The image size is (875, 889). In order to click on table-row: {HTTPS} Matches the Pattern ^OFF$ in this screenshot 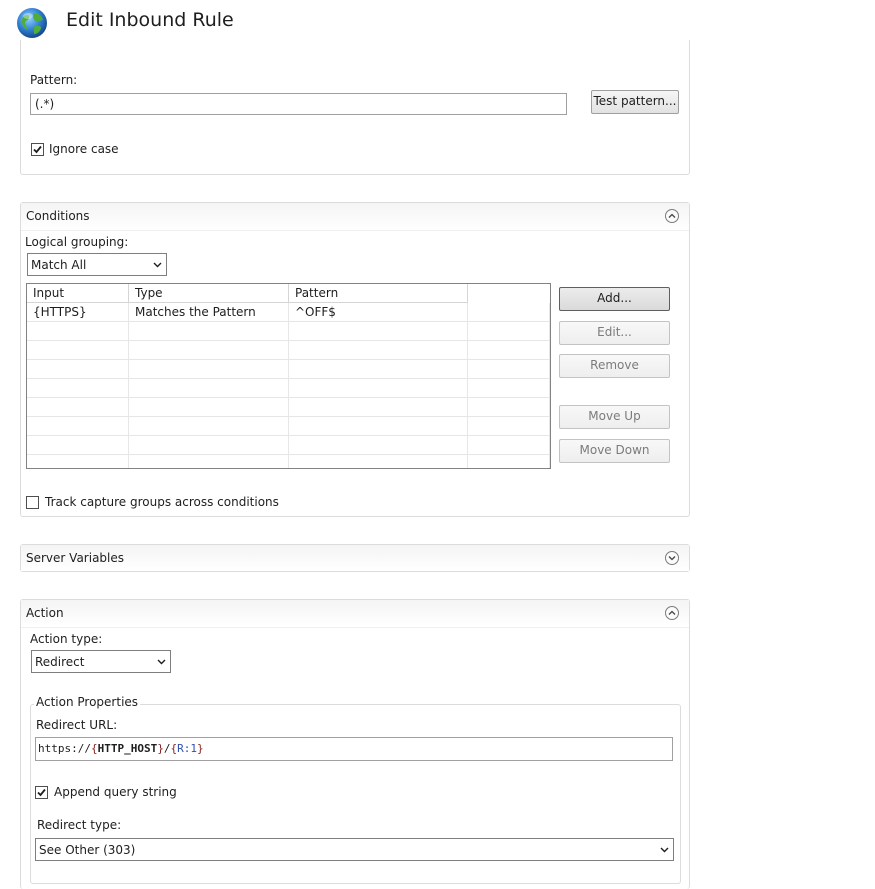, I will do `click(288, 312)`.